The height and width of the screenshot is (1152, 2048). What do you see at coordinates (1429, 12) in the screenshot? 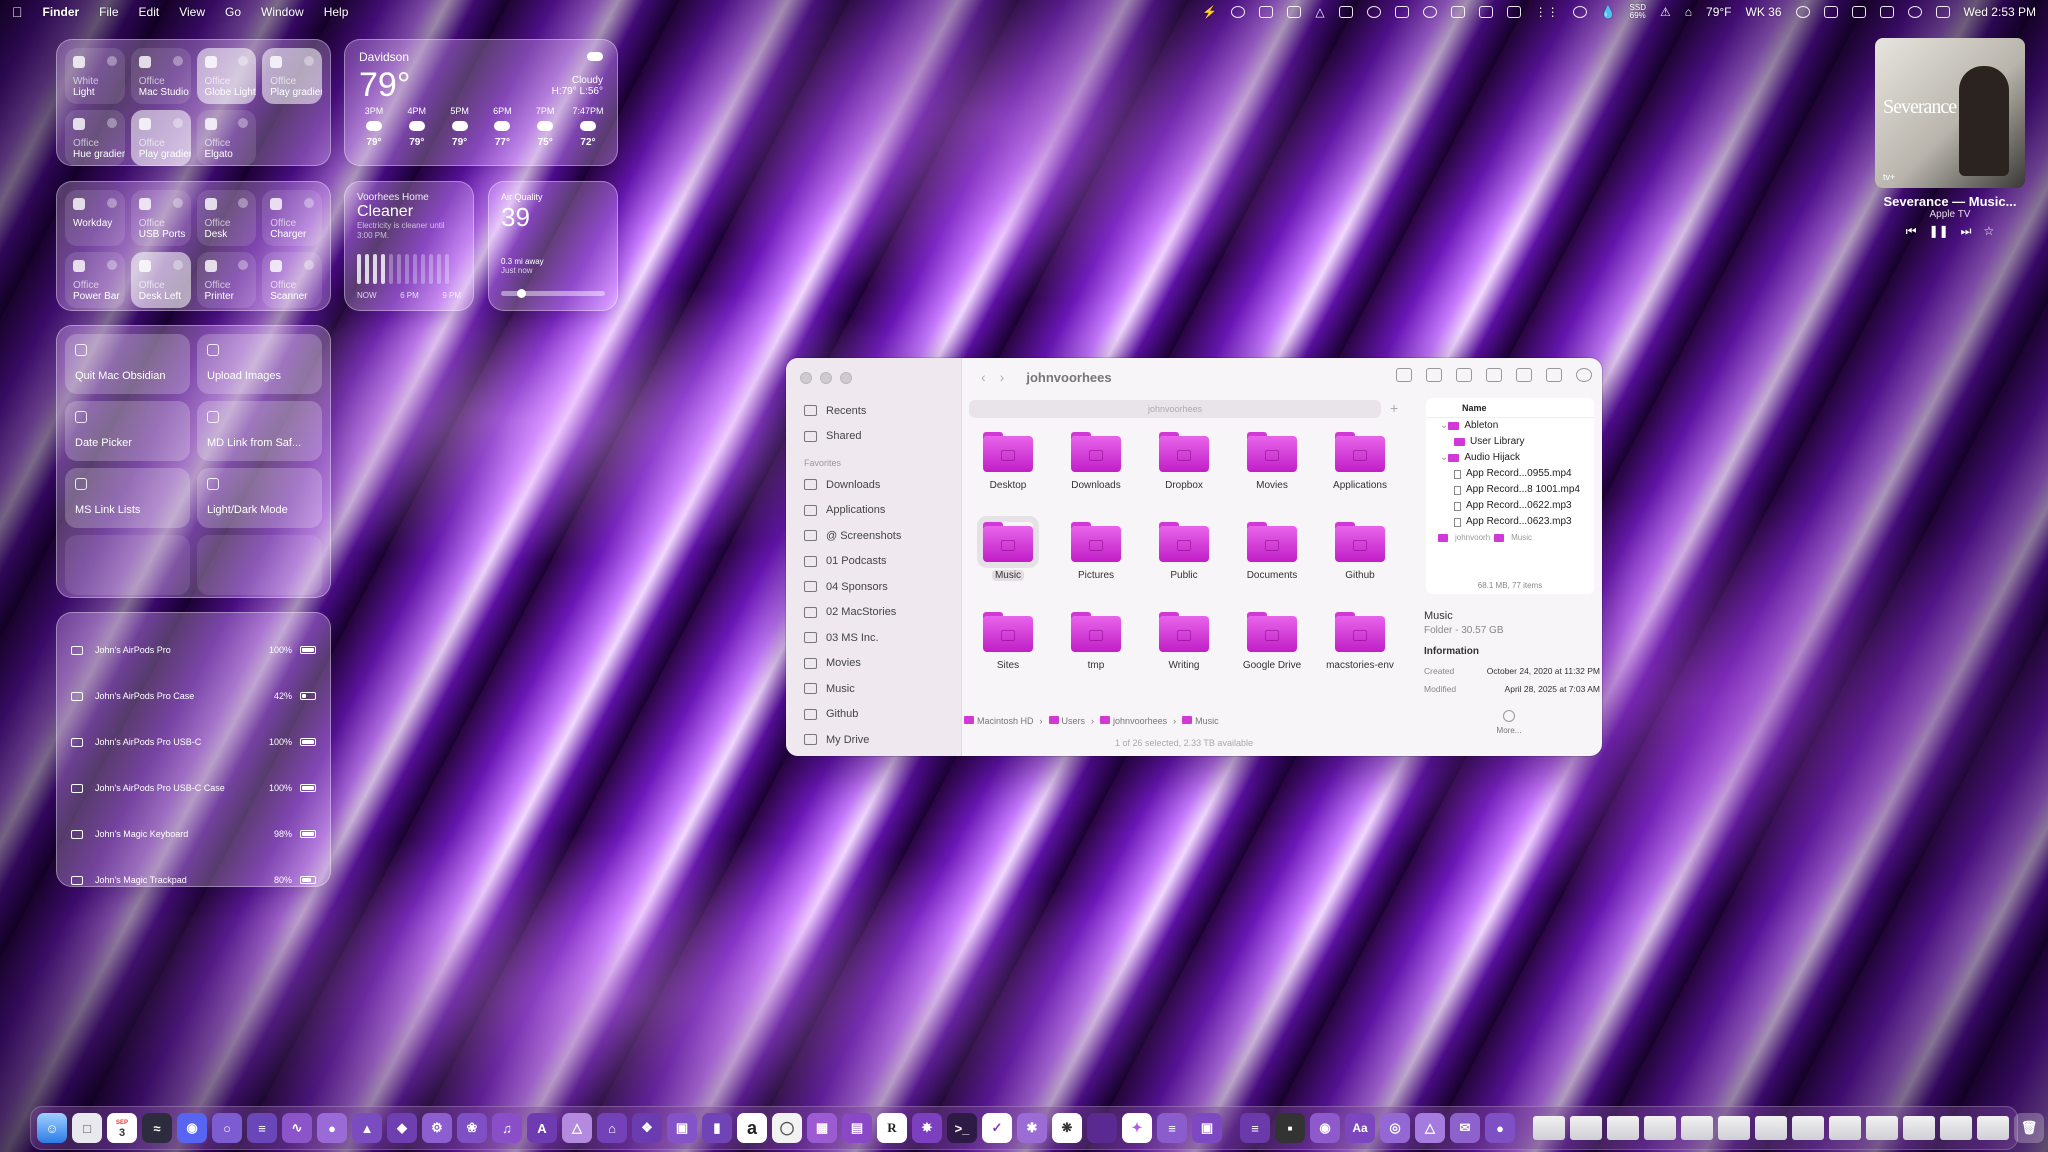
I see `sync-icon` at bounding box center [1429, 12].